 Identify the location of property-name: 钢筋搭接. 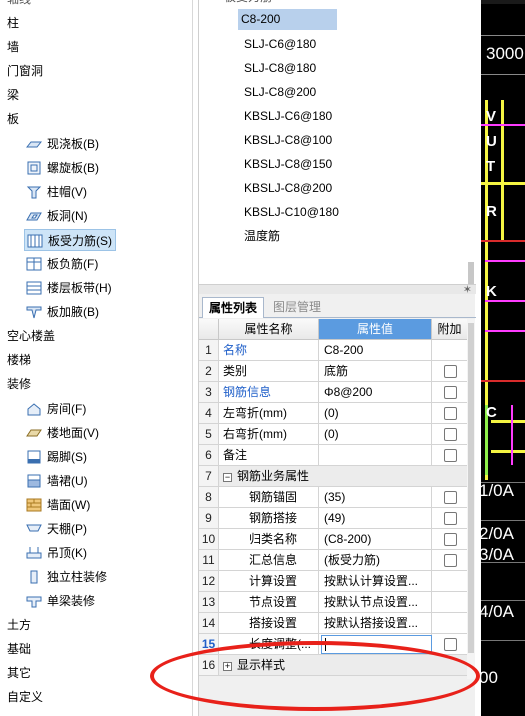
(269, 518).